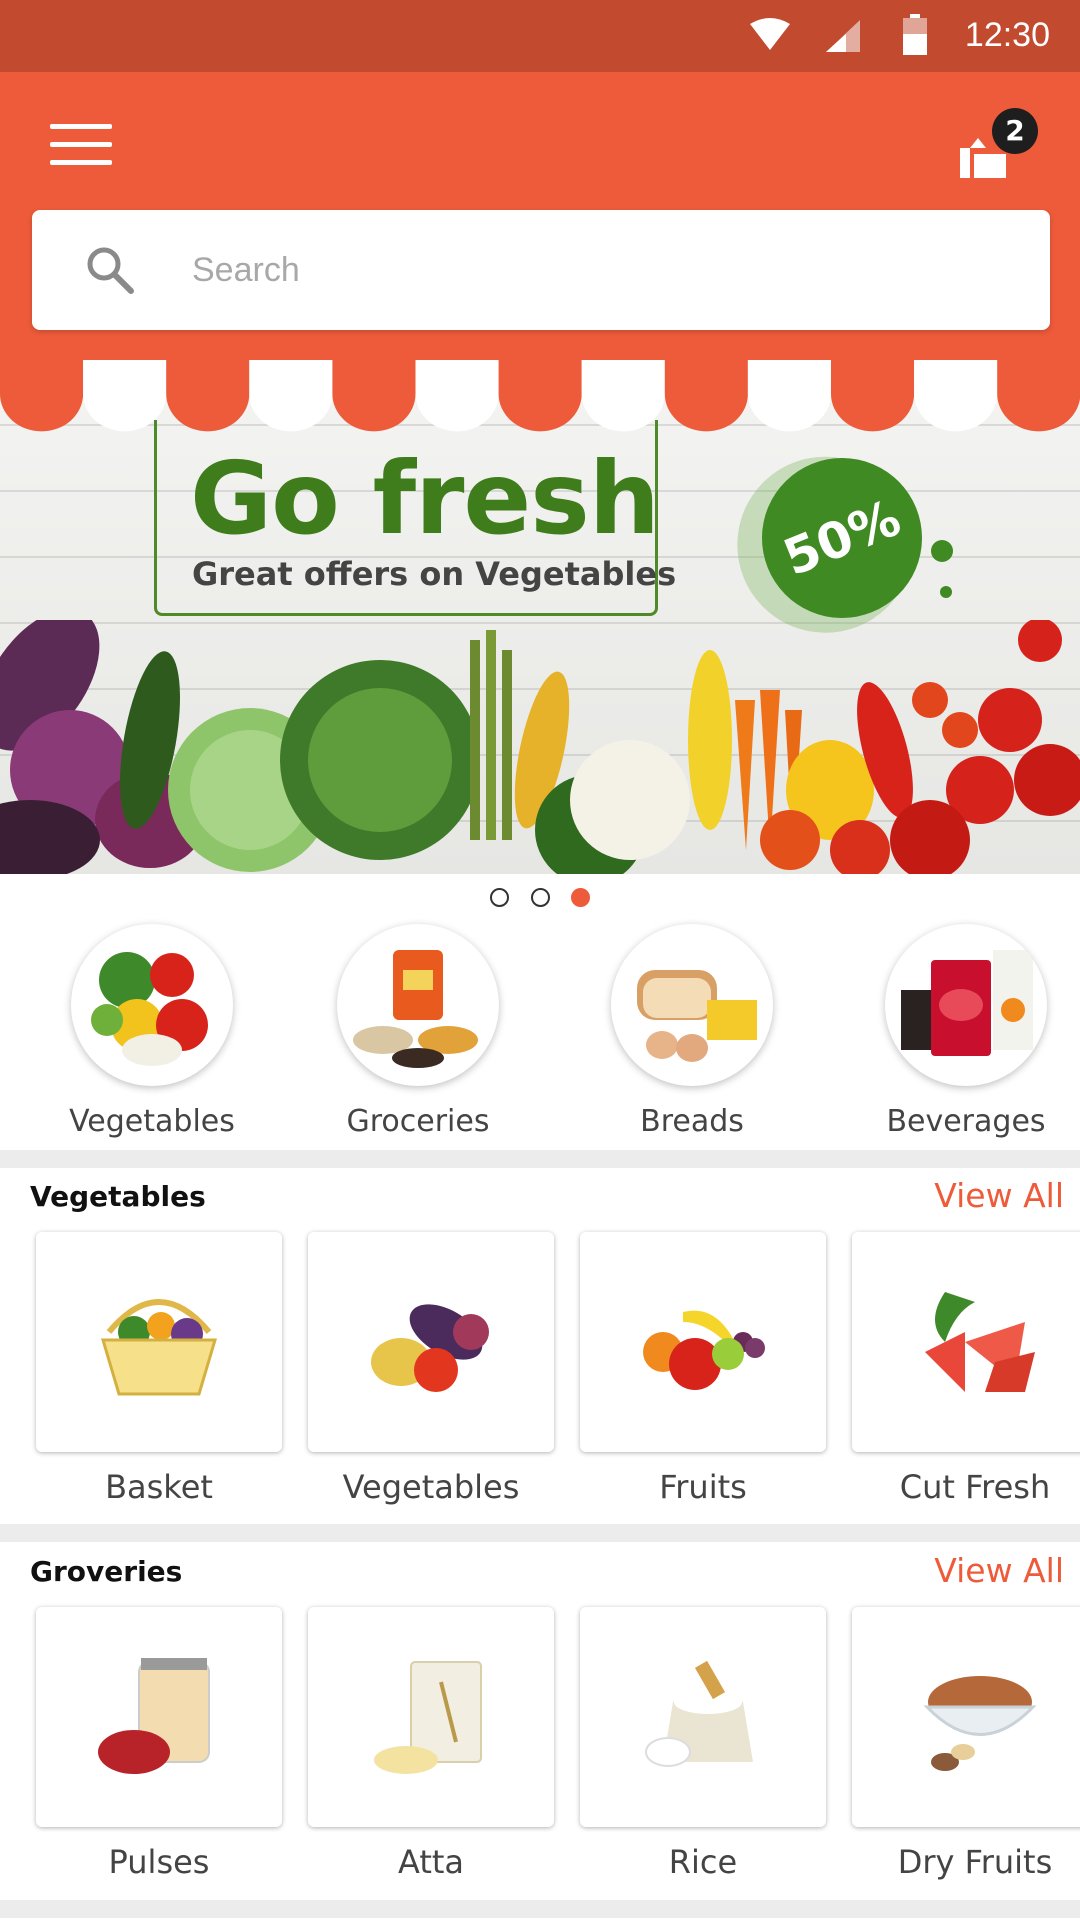  Describe the element at coordinates (418, 1005) in the screenshot. I see `groceries-category-image` at that location.